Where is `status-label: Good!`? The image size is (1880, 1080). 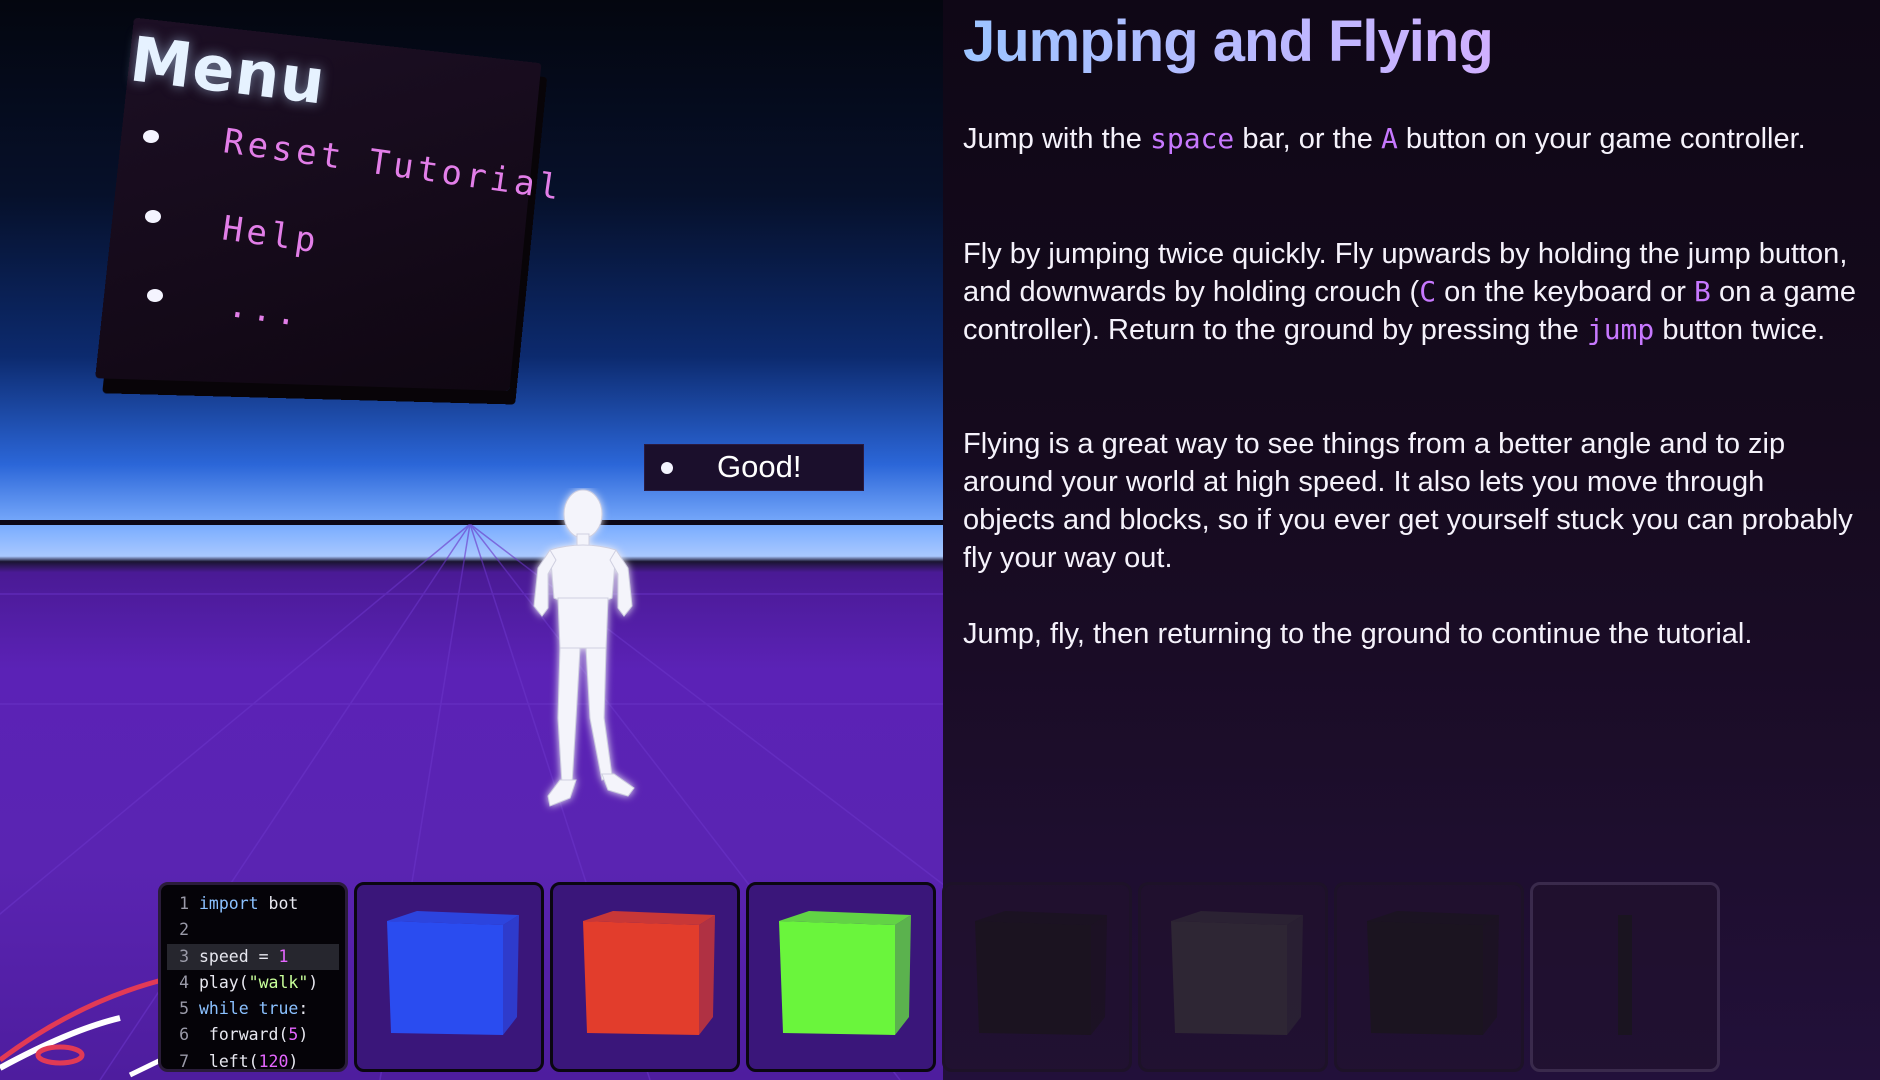 status-label: Good! is located at coordinates (759, 466).